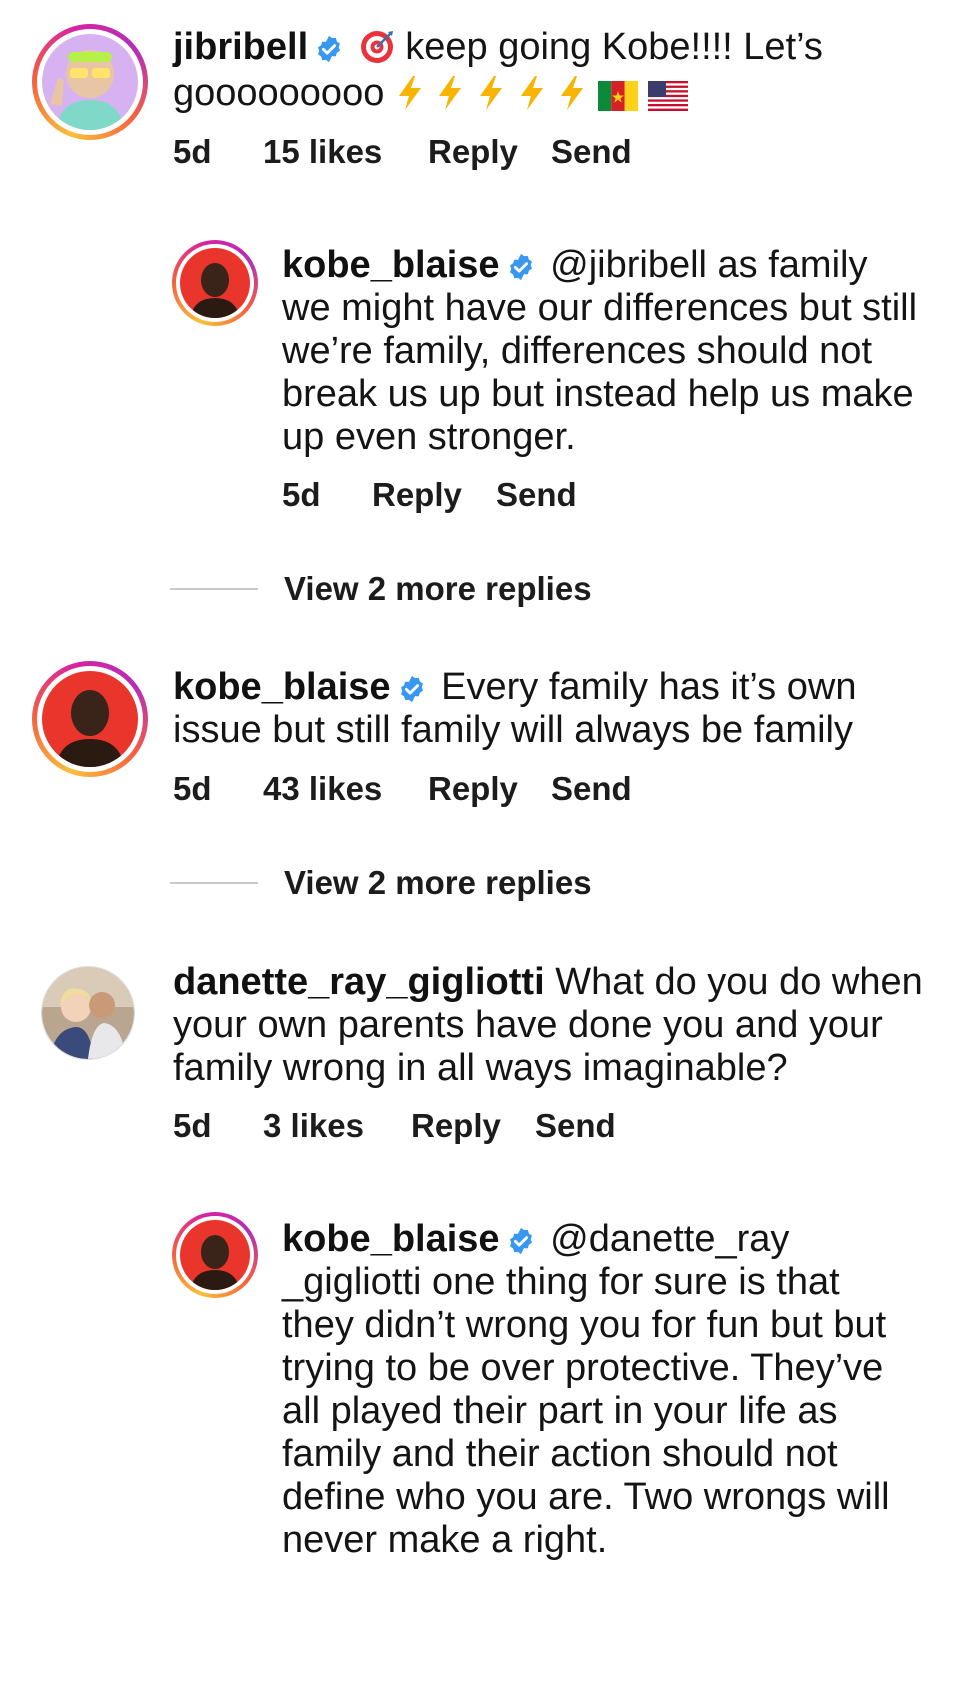 The width and height of the screenshot is (969, 1687). I want to click on avatar-danette-ray-gigliotti, so click(88, 1013).